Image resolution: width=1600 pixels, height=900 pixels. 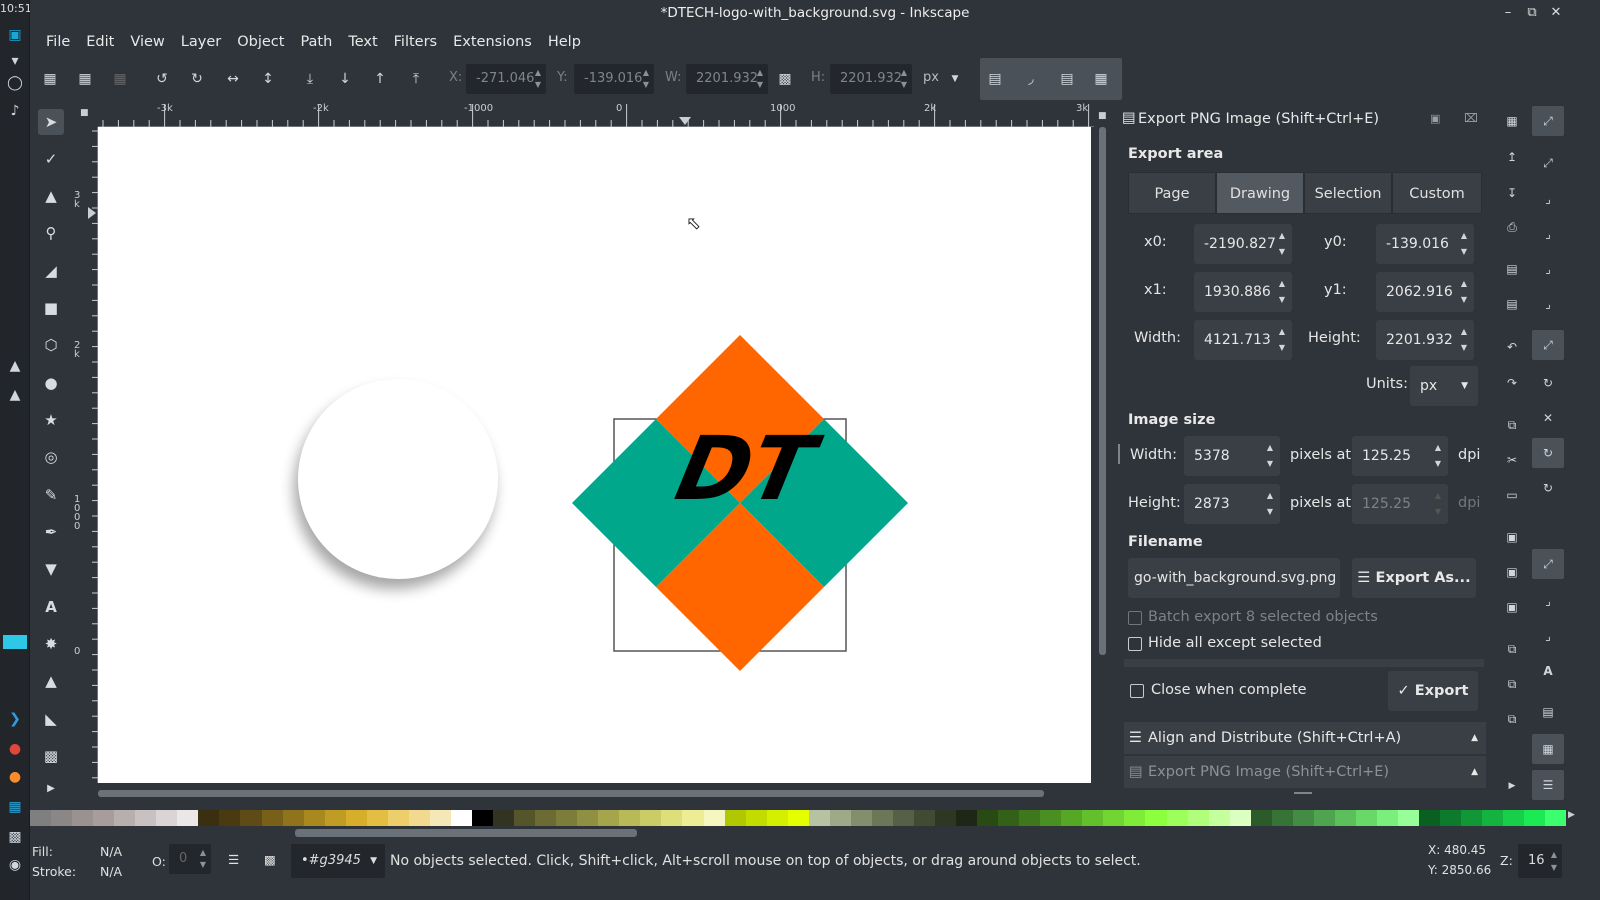 I want to click on x0-input: -2190.827 ▲ ▼, so click(x=1243, y=244).